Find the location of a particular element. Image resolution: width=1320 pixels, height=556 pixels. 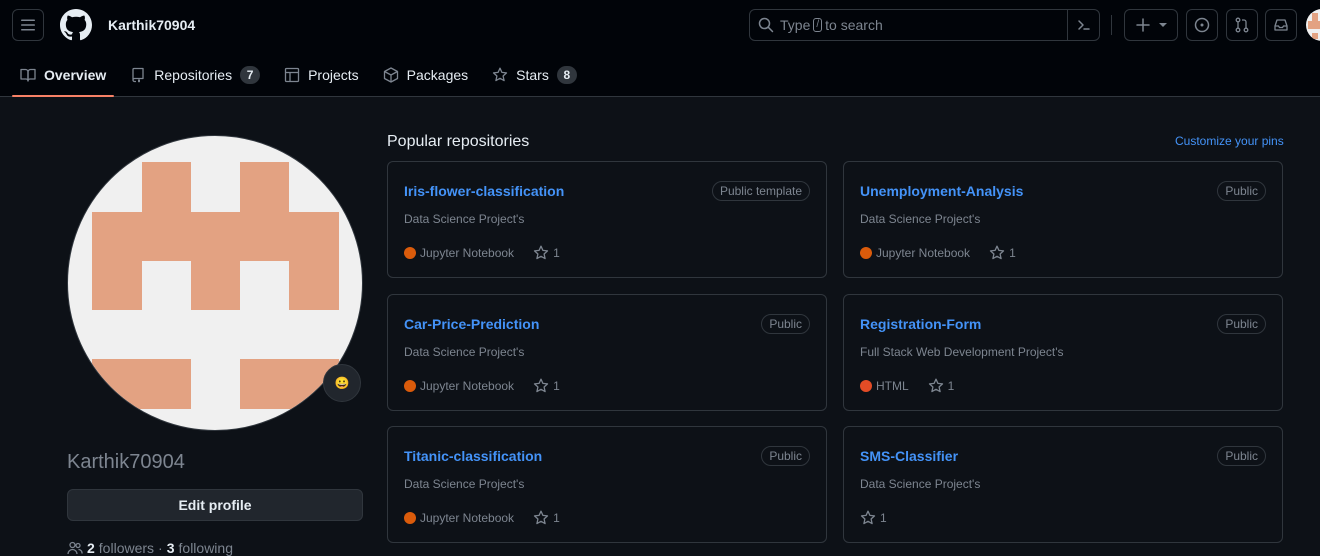

inbox-button is located at coordinates (1281, 25).